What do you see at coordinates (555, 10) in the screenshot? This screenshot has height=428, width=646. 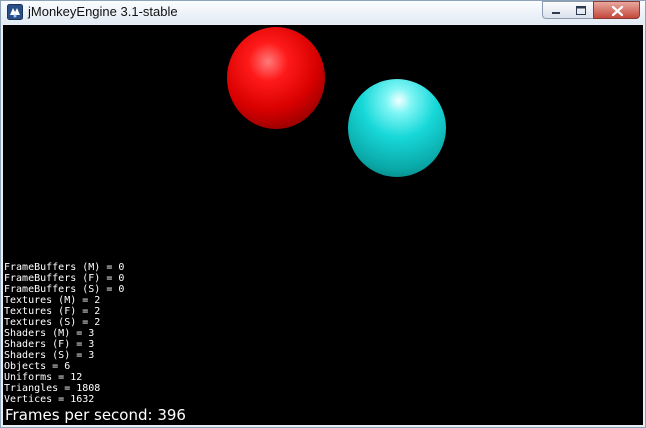 I see `minimize-button` at bounding box center [555, 10].